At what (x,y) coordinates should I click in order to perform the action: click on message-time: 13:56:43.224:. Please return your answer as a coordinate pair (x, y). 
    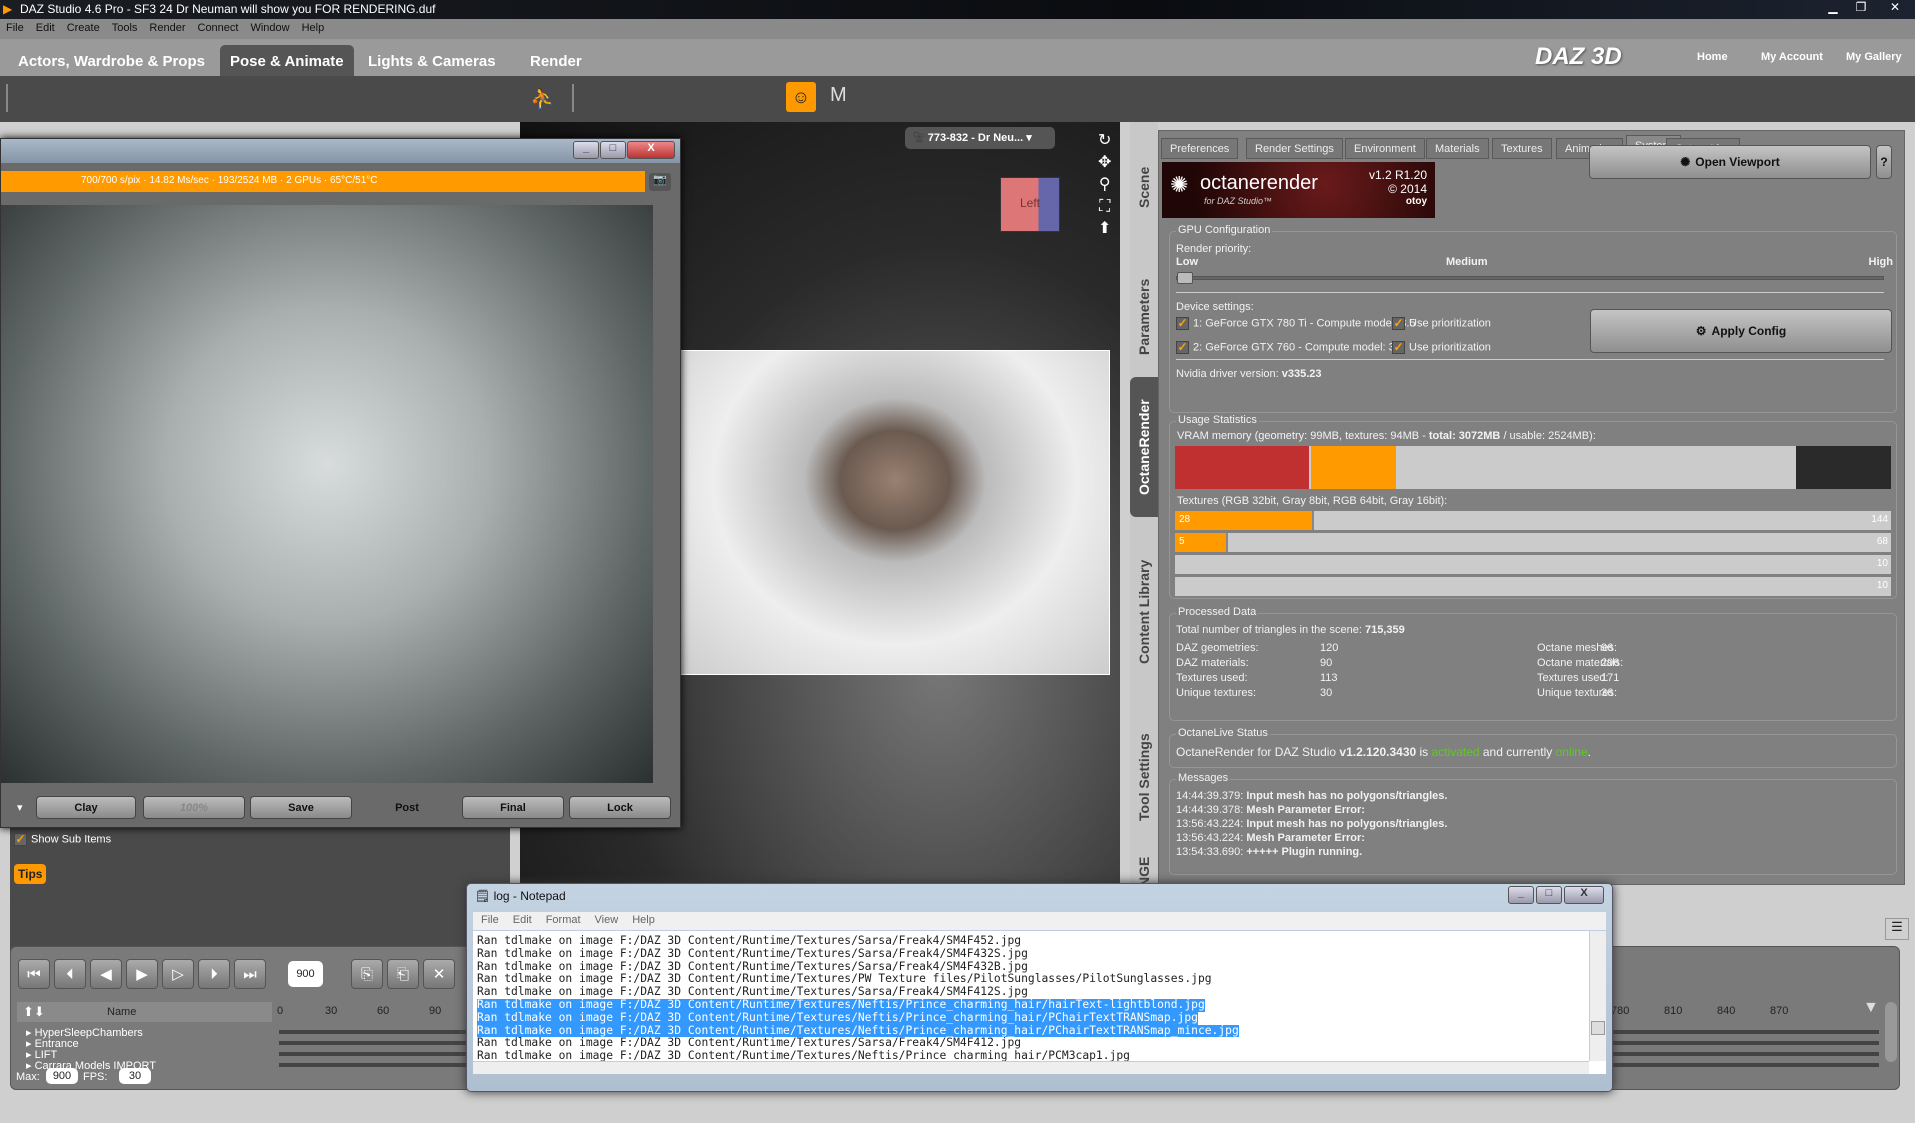
    Looking at the image, I should click on (1210, 824).